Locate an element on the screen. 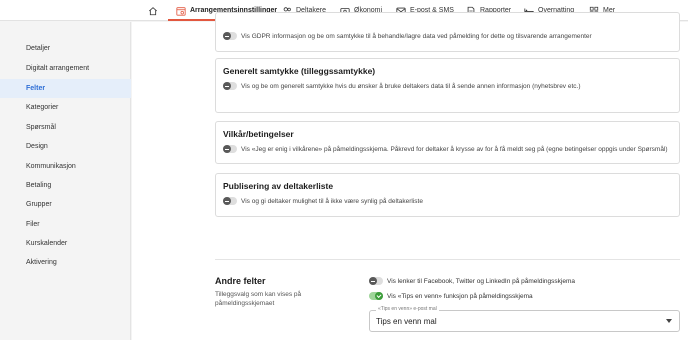  publish-title: Publisering av deltakerliste is located at coordinates (278, 186).